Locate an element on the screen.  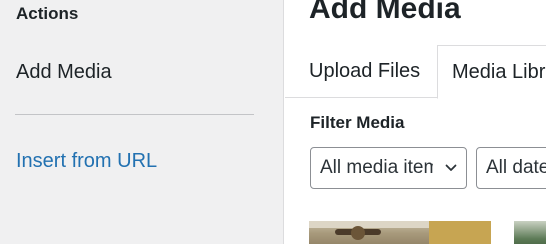
date-filter-select: All dates is located at coordinates (511, 168).